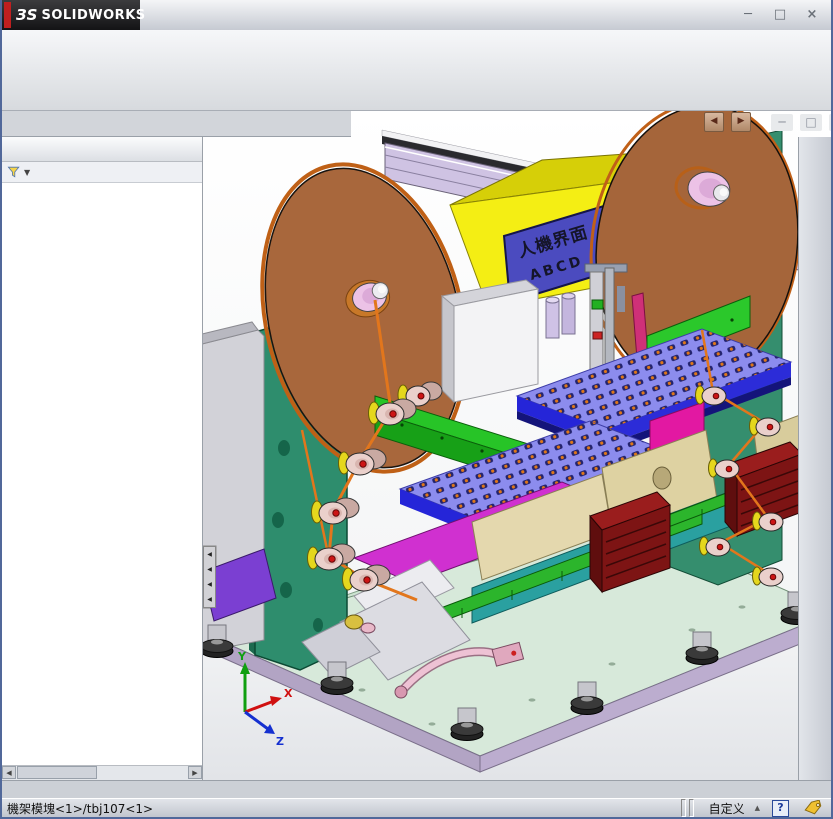  I want to click on status-message: 機架模塊<1>/tbj107<1>, so click(80, 808).